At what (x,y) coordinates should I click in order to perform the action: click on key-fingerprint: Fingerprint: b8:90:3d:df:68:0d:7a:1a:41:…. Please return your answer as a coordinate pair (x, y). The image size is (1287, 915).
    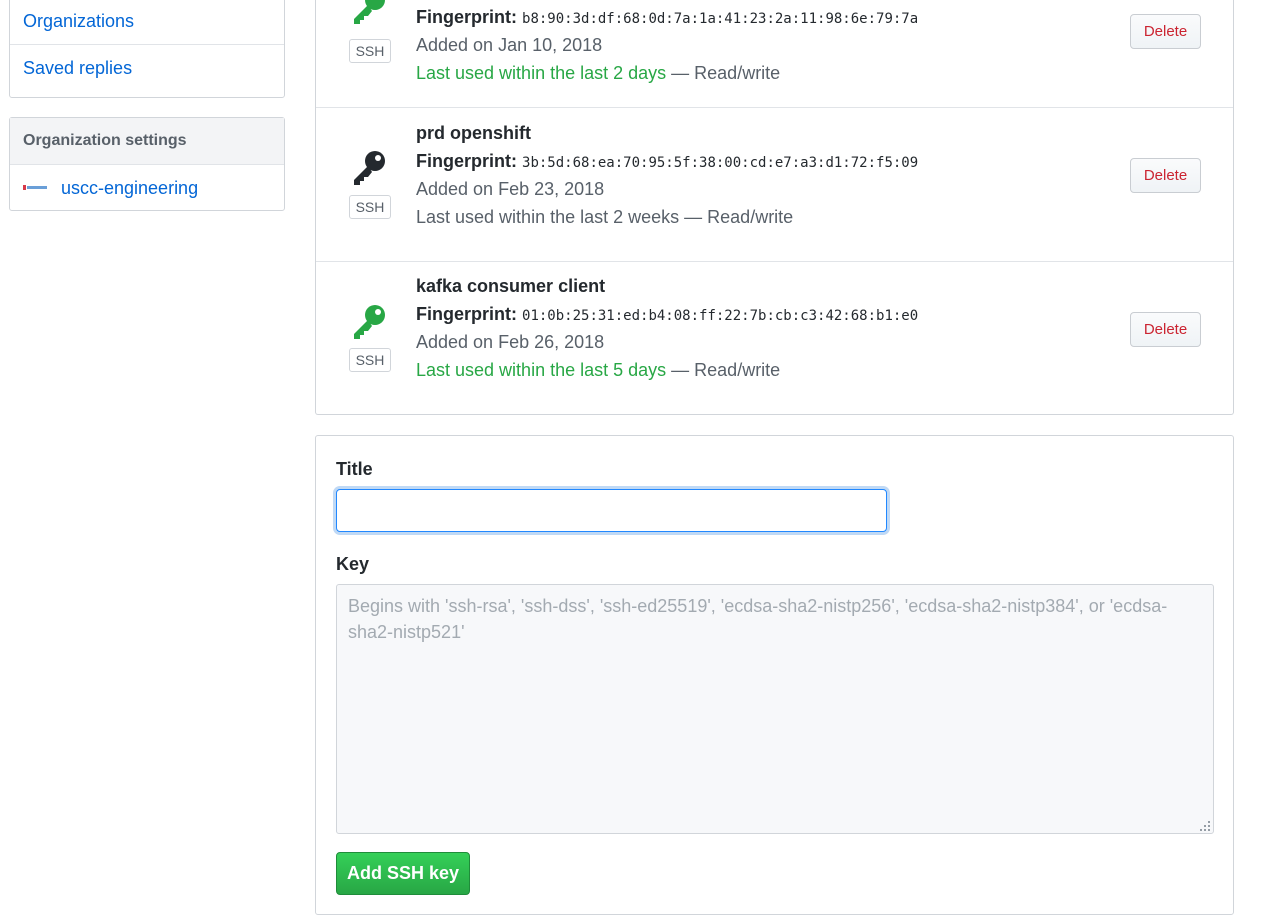
    Looking at the image, I should click on (667, 17).